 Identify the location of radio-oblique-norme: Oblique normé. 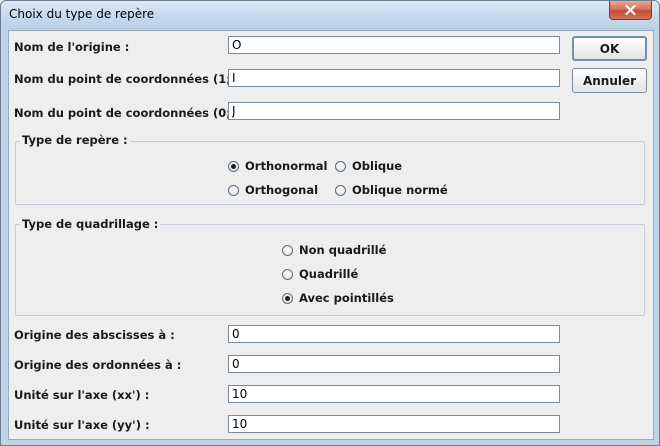
(391, 190).